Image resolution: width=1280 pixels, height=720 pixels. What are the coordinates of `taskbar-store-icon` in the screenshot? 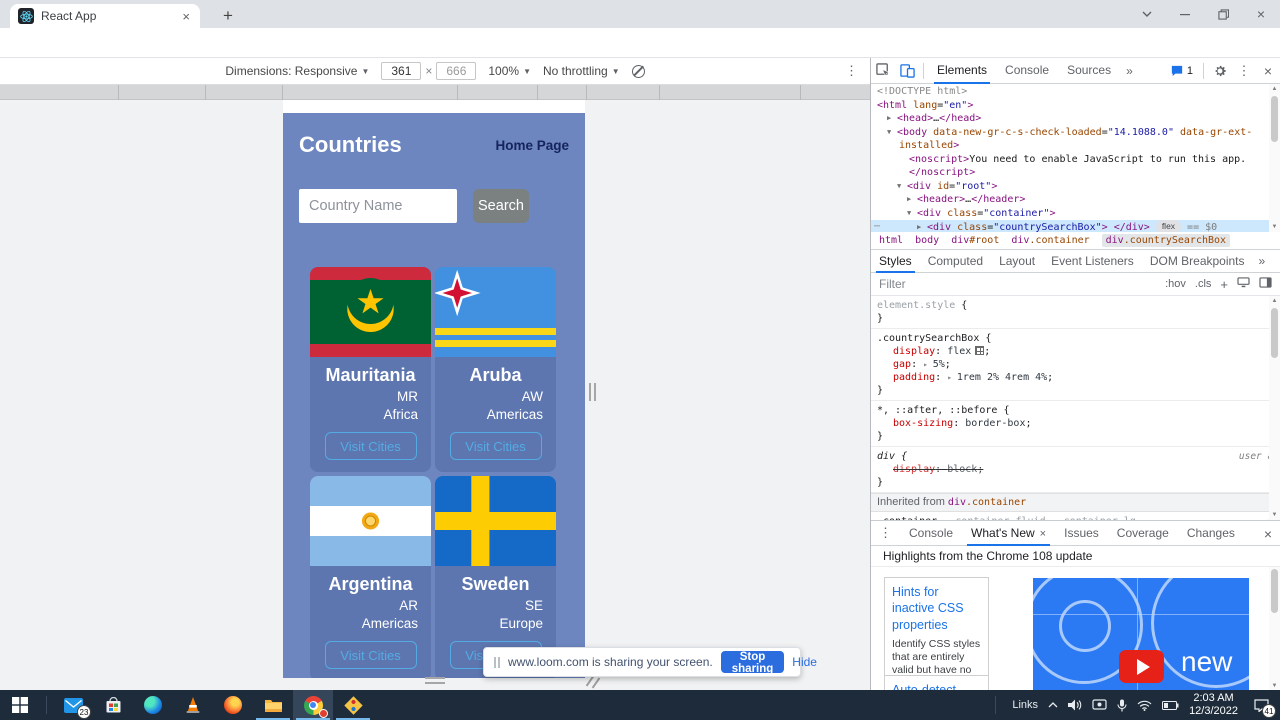 It's located at (113, 705).